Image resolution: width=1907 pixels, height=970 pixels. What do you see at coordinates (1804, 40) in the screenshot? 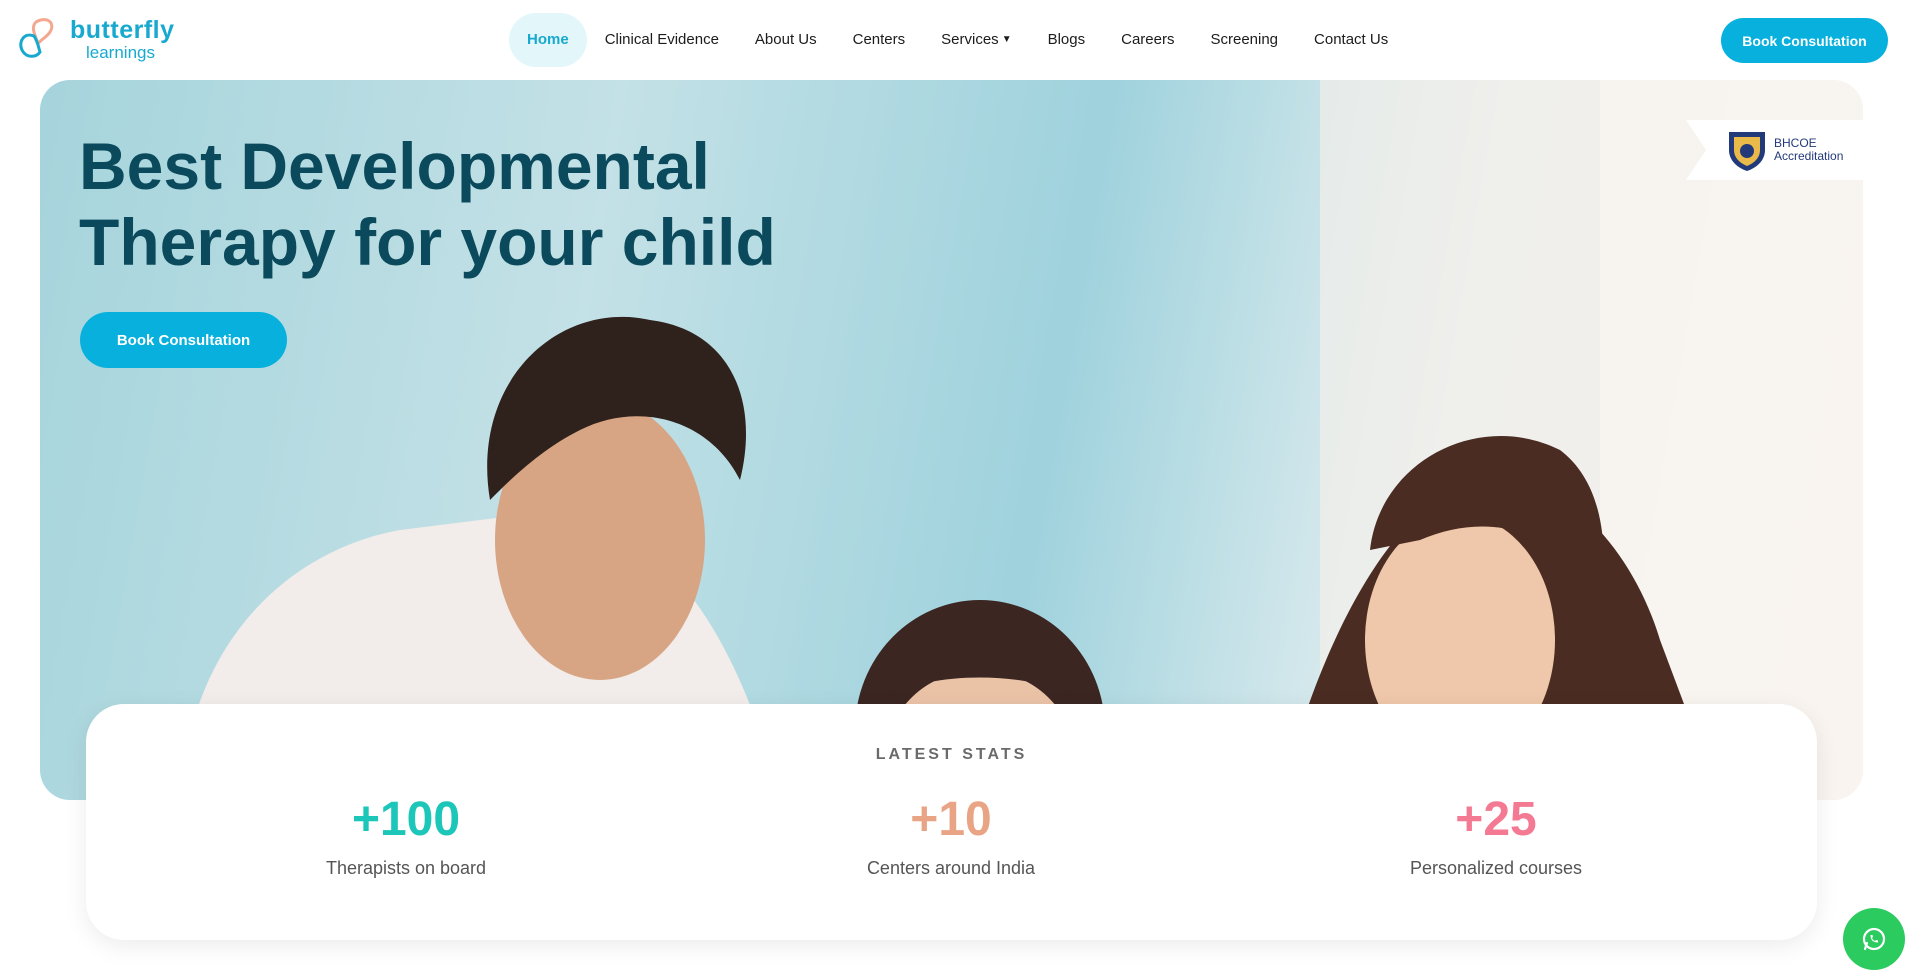
I see `book-consultation-header-button: Book Consultation` at bounding box center [1804, 40].